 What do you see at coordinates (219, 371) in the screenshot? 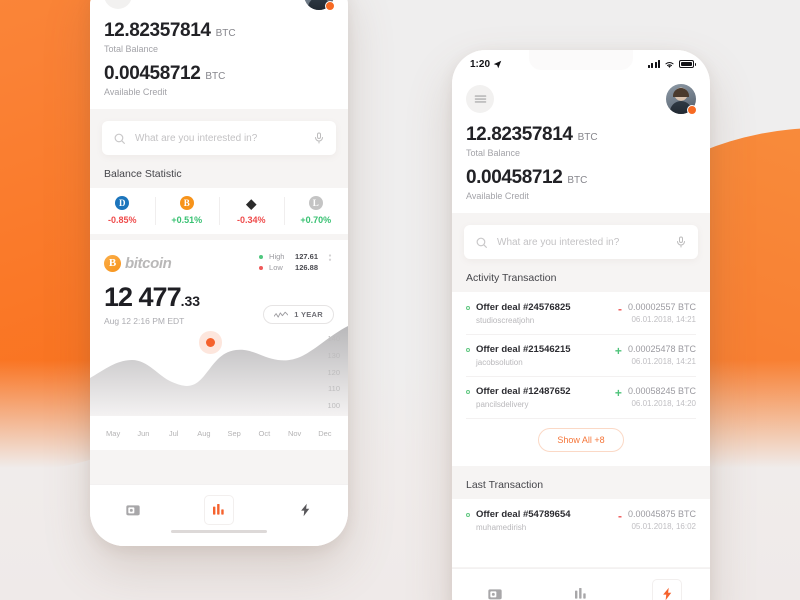
I see `price-area-chart` at bounding box center [219, 371].